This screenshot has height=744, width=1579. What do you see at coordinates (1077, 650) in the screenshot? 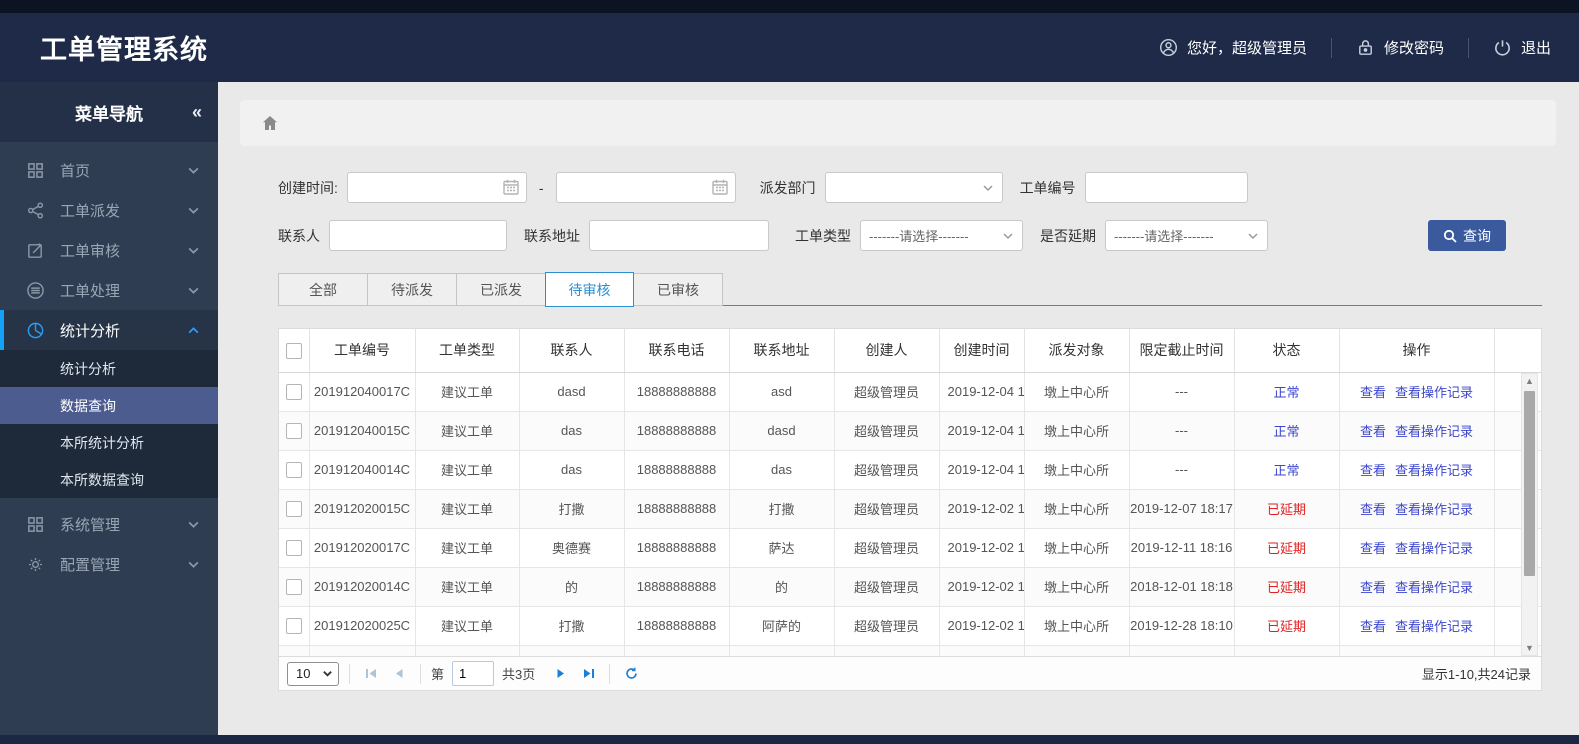
I see `cell-target` at bounding box center [1077, 650].